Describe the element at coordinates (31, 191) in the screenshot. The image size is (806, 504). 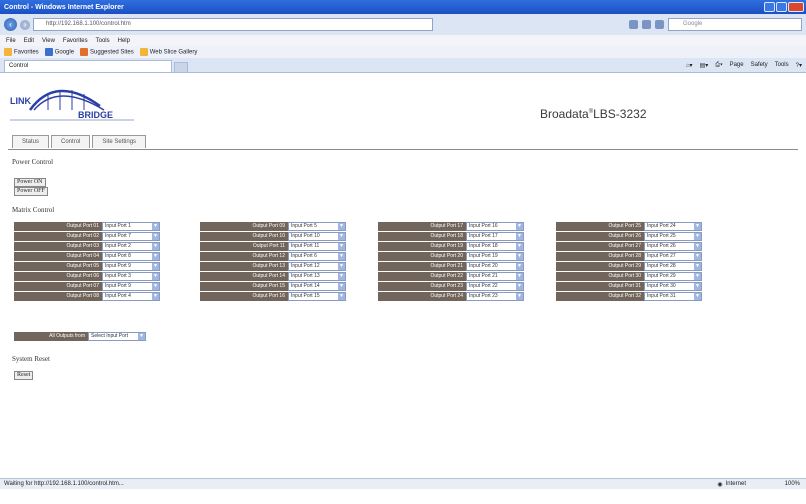
I see `power-off-button: Power OFF` at that location.